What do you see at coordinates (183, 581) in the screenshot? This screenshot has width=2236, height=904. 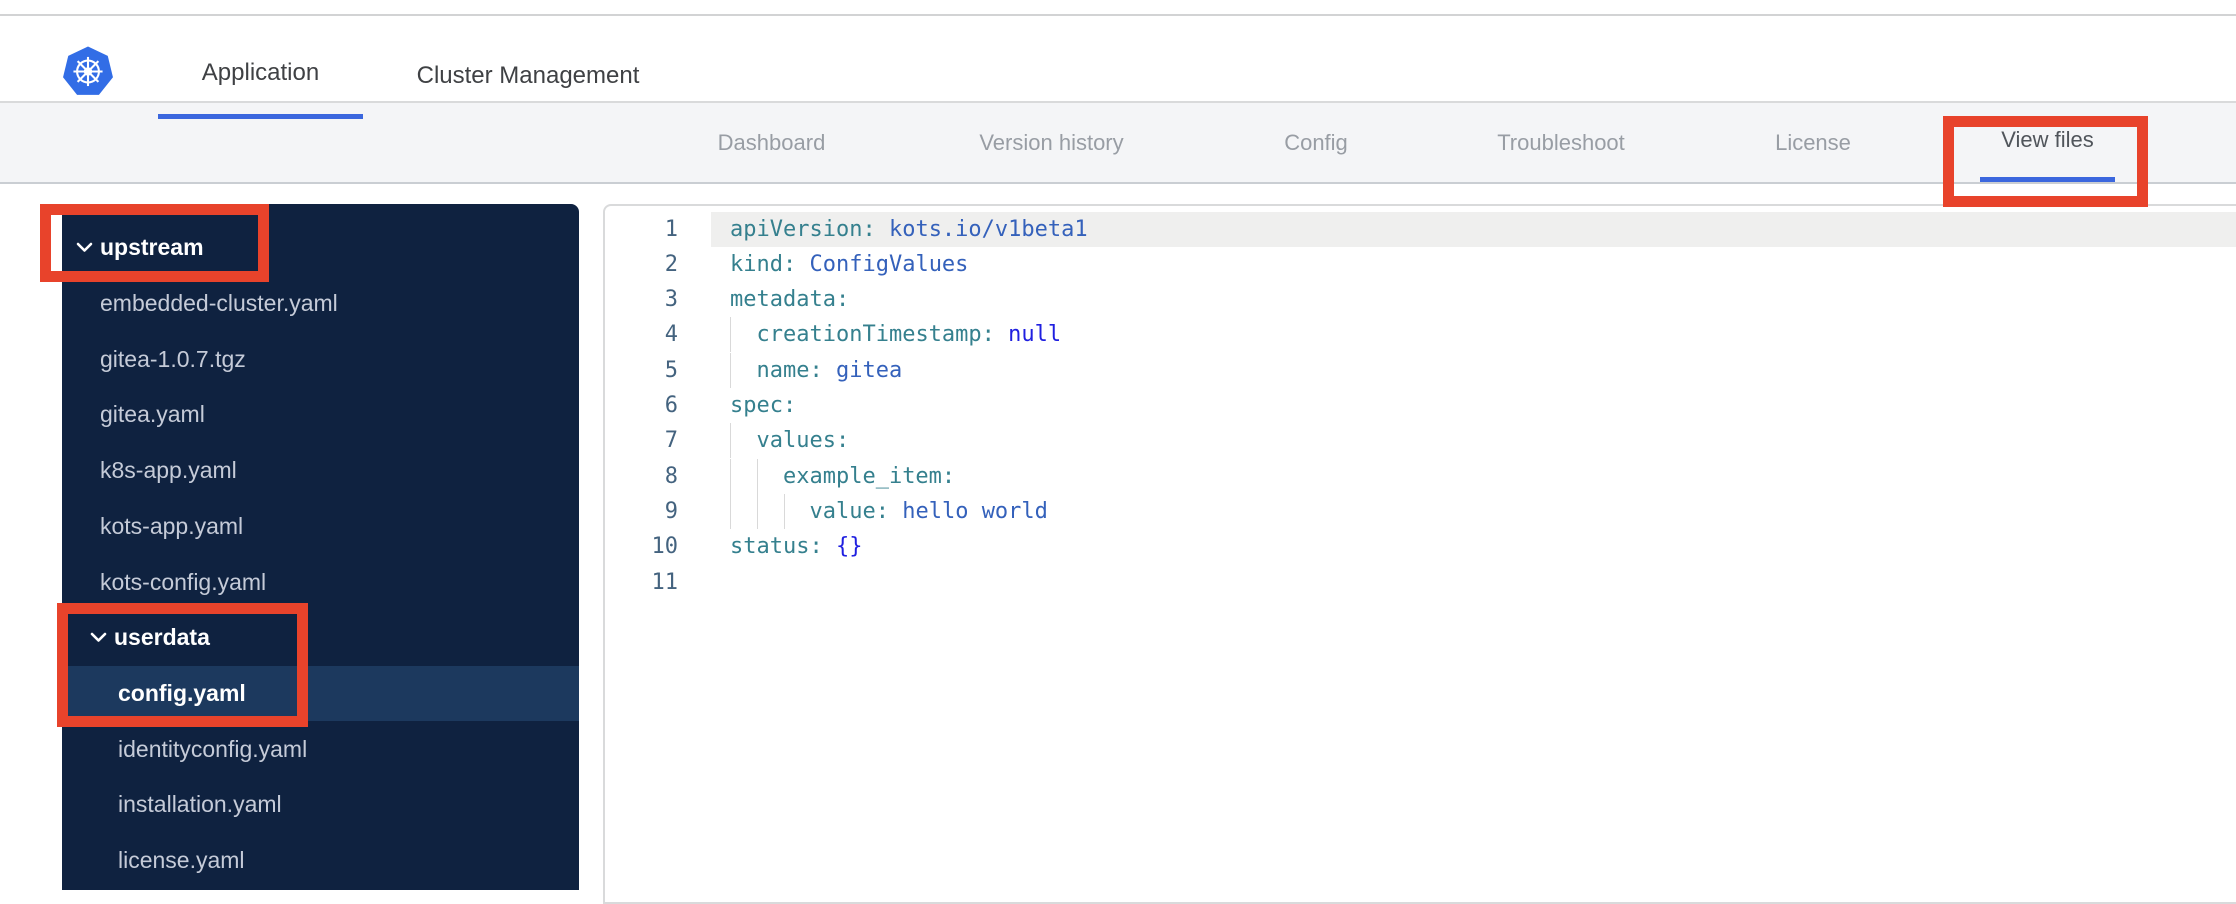 I see `file-label: kots-config.yaml` at bounding box center [183, 581].